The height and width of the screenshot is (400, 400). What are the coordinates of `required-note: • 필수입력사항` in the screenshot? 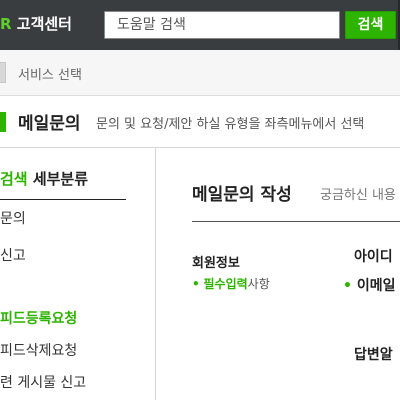 It's located at (231, 283).